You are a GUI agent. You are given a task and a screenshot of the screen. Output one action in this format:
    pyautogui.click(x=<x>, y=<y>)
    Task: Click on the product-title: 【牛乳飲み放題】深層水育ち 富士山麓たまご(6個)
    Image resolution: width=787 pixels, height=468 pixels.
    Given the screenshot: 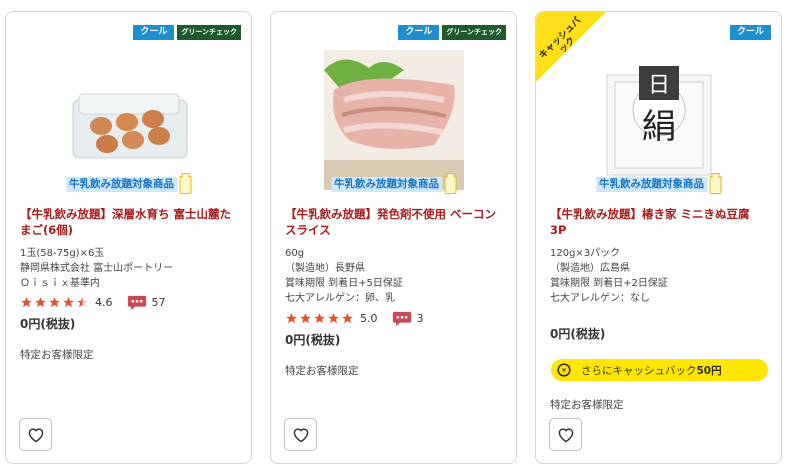 What is the action you would take?
    pyautogui.click(x=129, y=222)
    